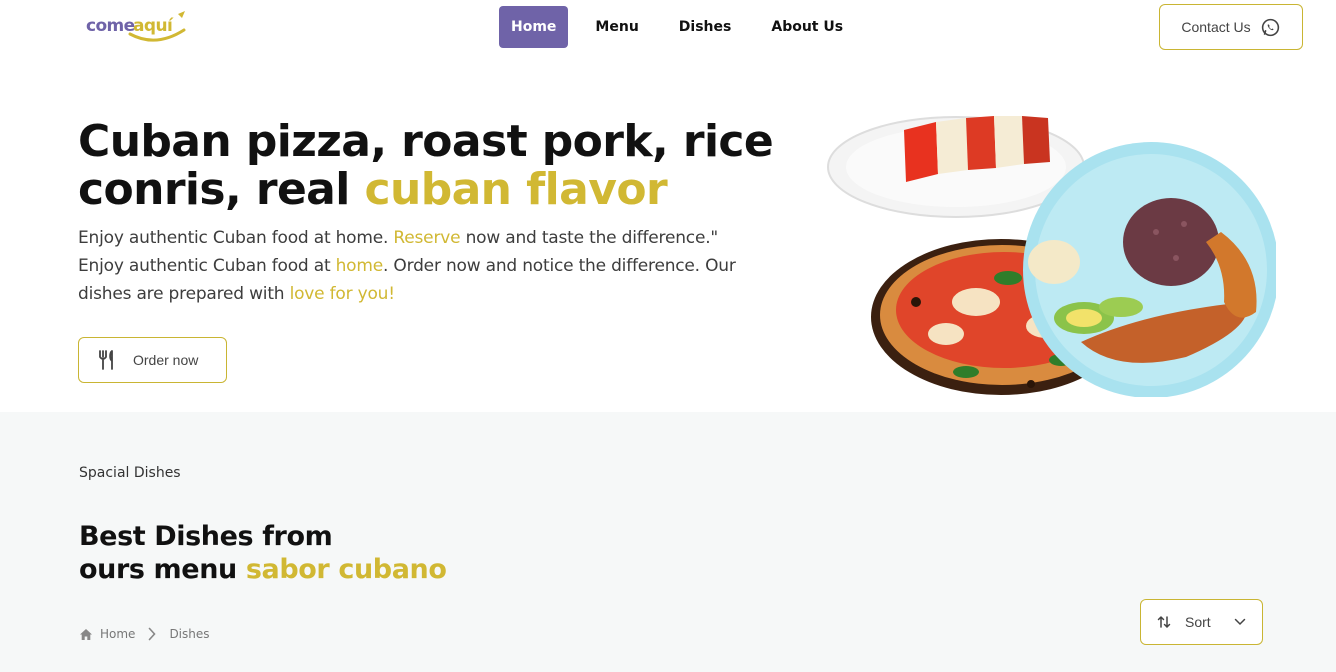  Describe the element at coordinates (162, 569) in the screenshot. I see `section-title-line-2: ours menu` at that location.